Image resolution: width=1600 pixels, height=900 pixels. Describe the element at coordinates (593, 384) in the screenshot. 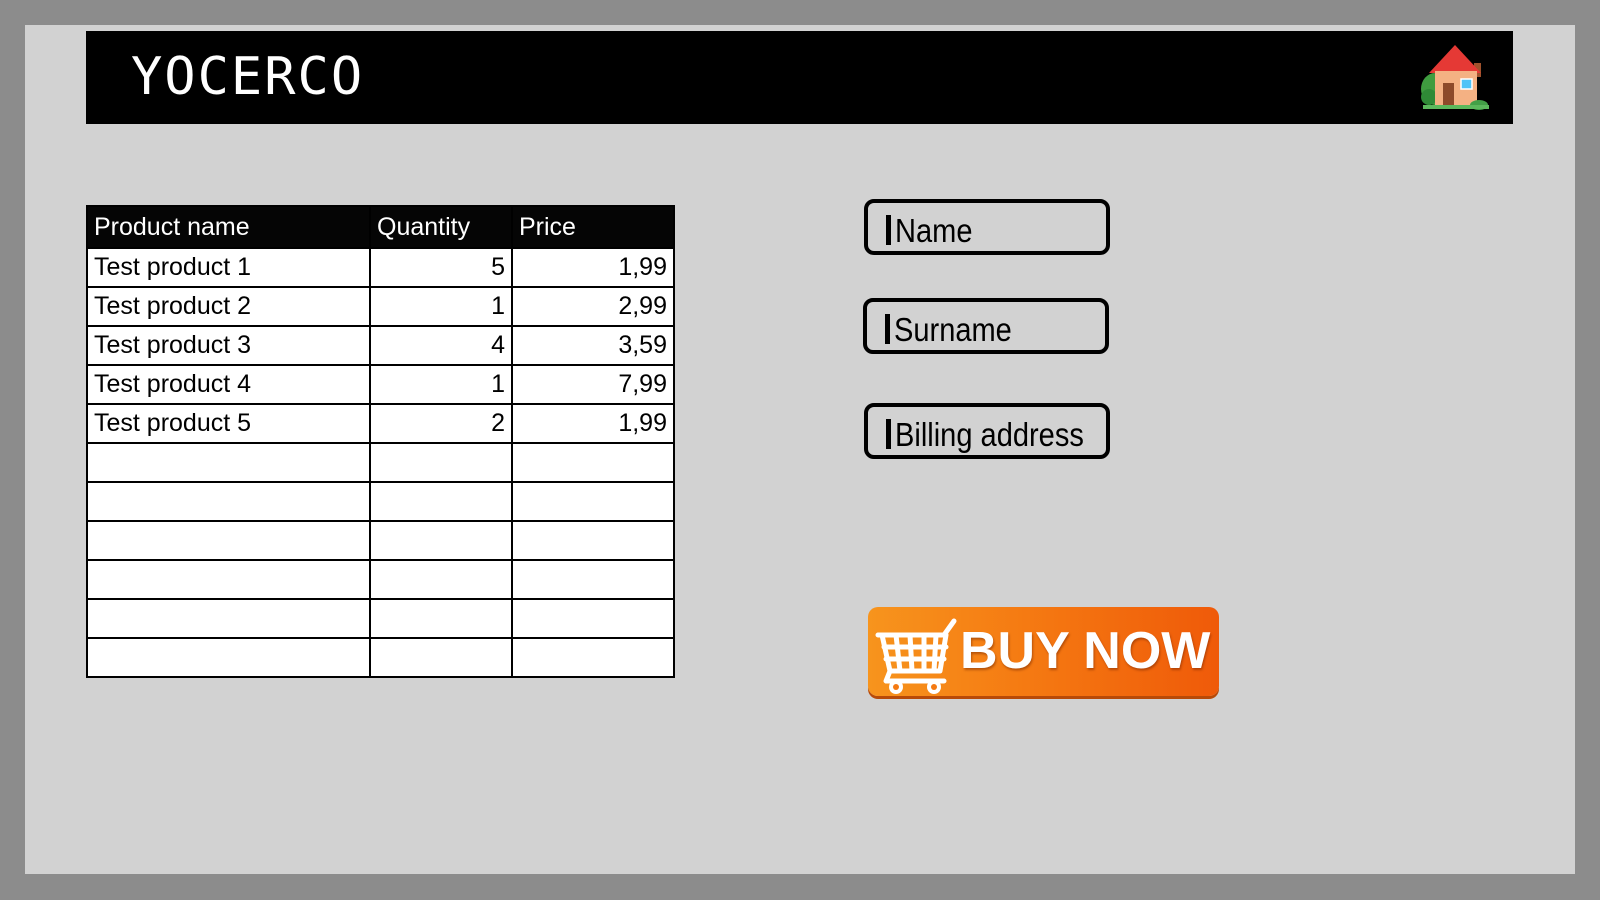

I see `price-cell: 7,99` at that location.